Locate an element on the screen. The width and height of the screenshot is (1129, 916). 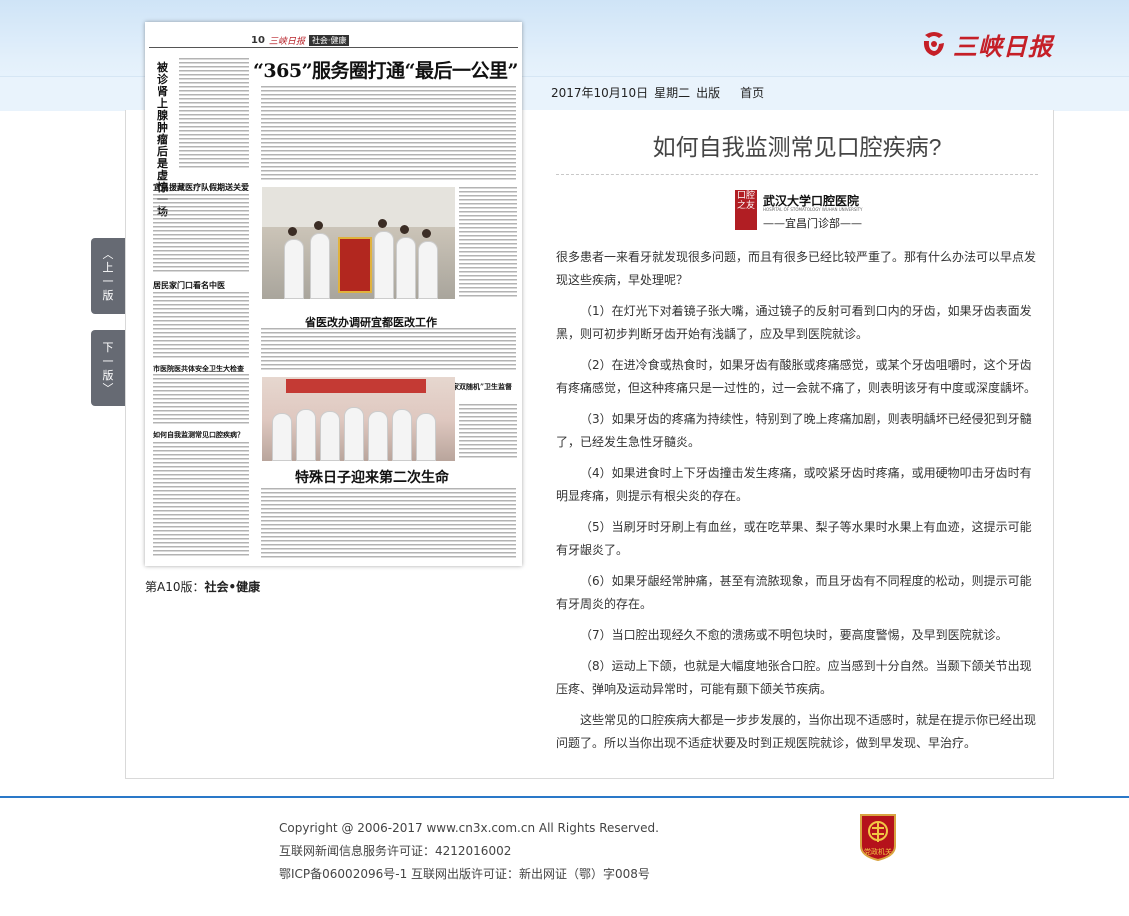
news-photo-group is located at coordinates (358, 419).